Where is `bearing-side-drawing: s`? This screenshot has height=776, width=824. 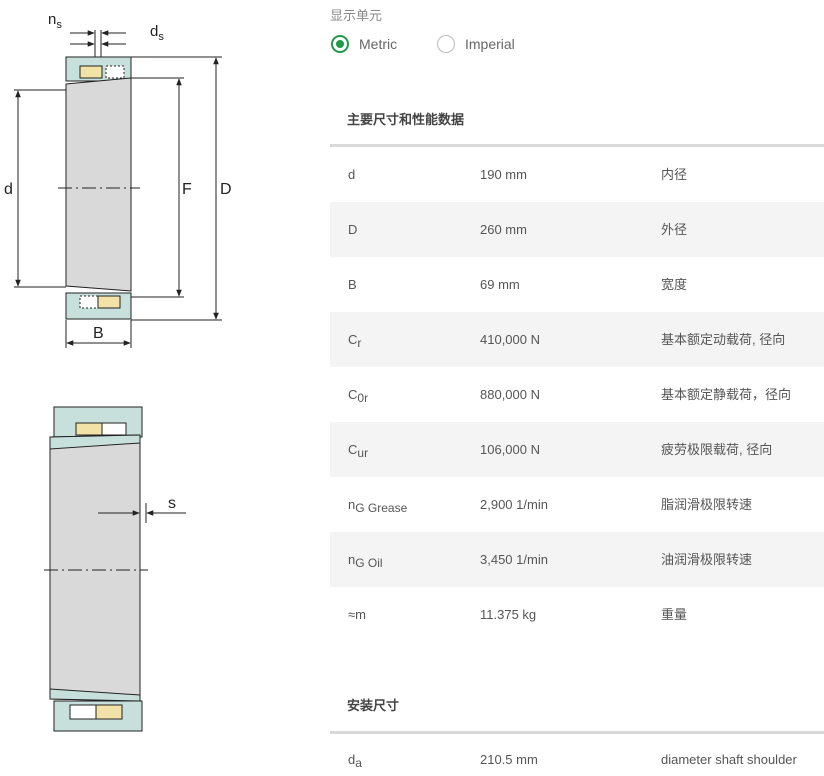
bearing-side-drawing: s is located at coordinates (115, 569).